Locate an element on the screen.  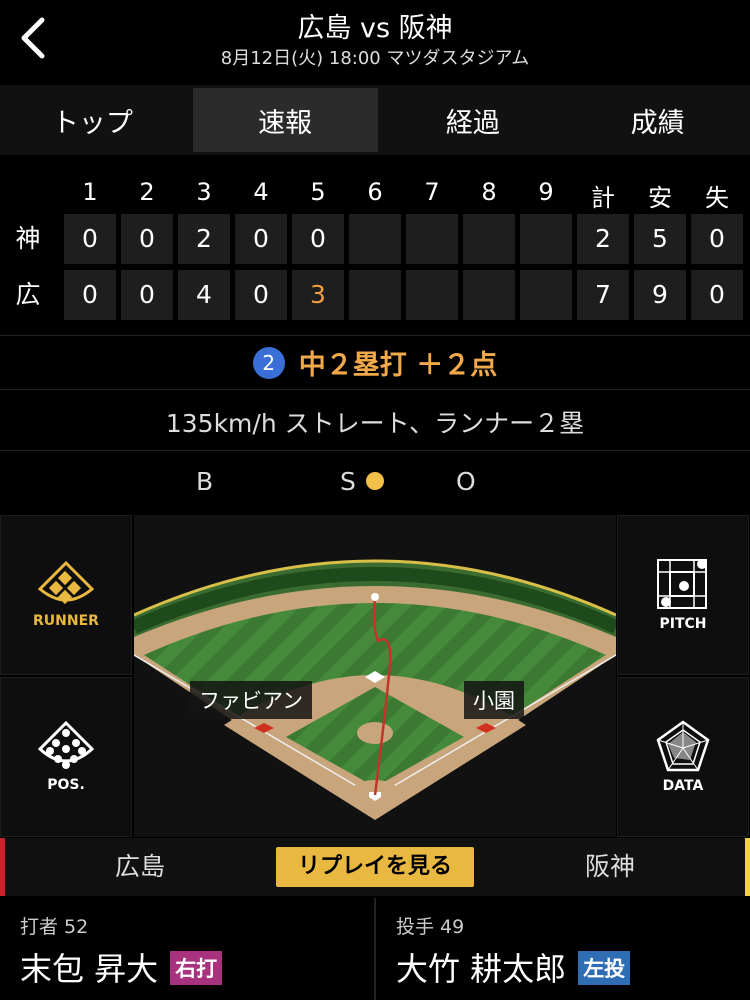
radar-chart-icon is located at coordinates (683, 746).